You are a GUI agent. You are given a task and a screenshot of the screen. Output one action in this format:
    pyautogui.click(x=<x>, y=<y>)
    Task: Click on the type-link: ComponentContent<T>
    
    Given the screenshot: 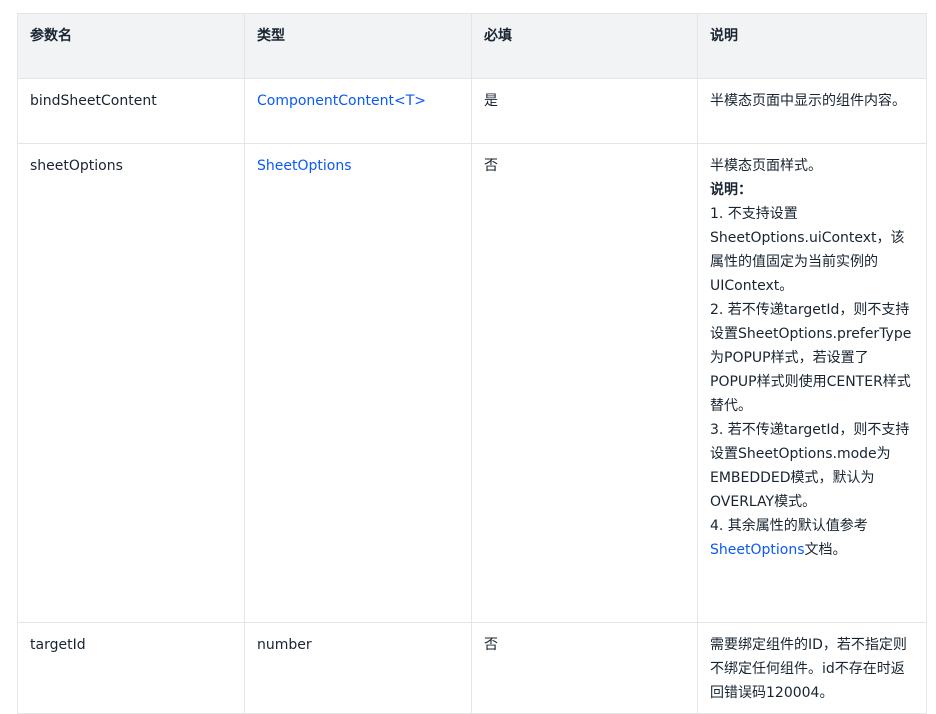 What is the action you would take?
    pyautogui.click(x=341, y=101)
    